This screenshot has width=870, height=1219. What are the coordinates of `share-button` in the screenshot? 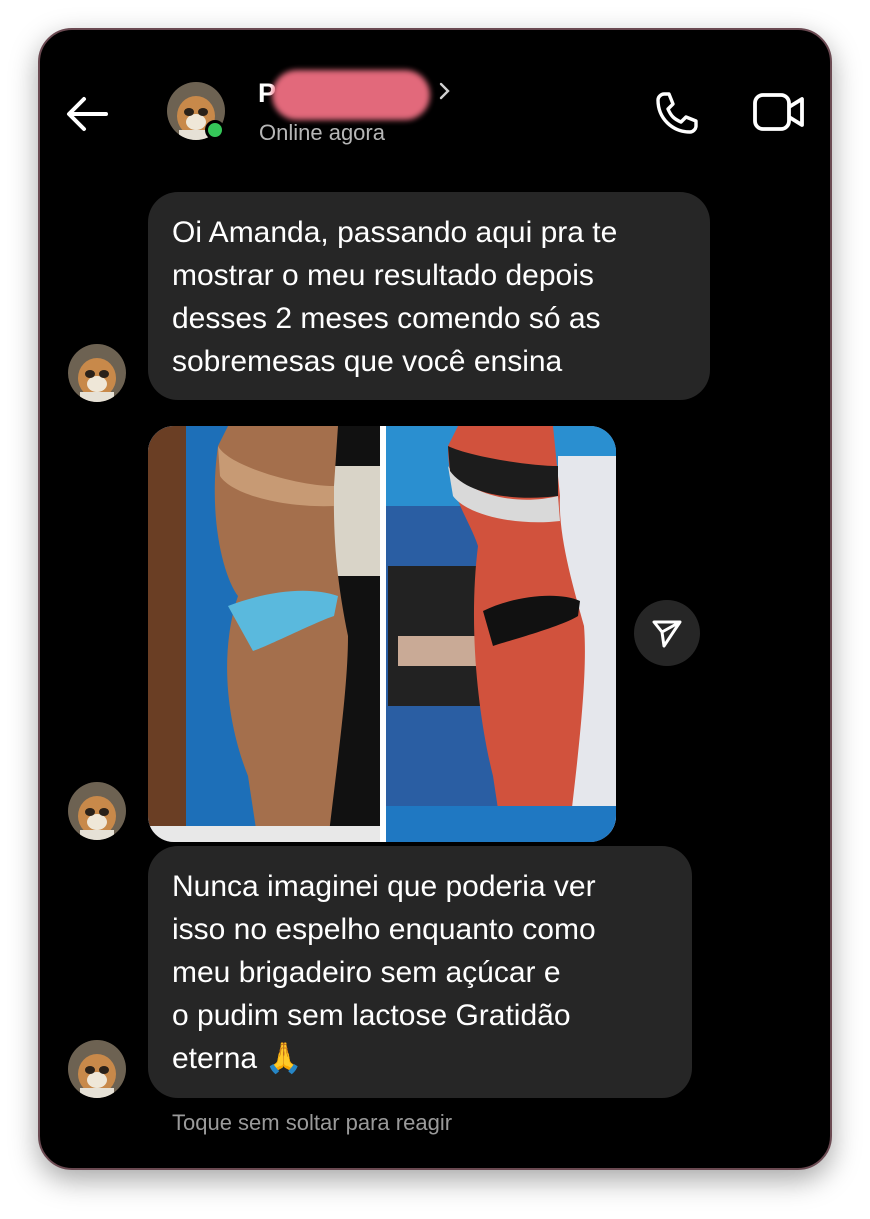 It's located at (667, 633).